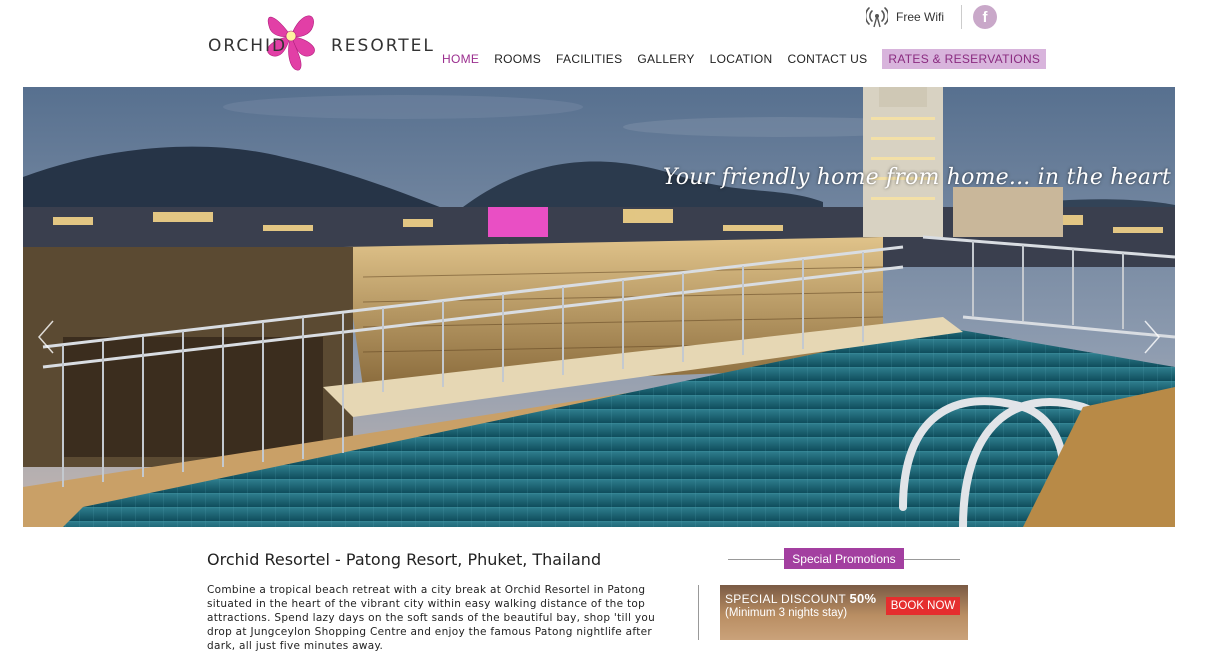  What do you see at coordinates (248, 46) in the screenshot?
I see `logo-word-orchid: ORCHID` at bounding box center [248, 46].